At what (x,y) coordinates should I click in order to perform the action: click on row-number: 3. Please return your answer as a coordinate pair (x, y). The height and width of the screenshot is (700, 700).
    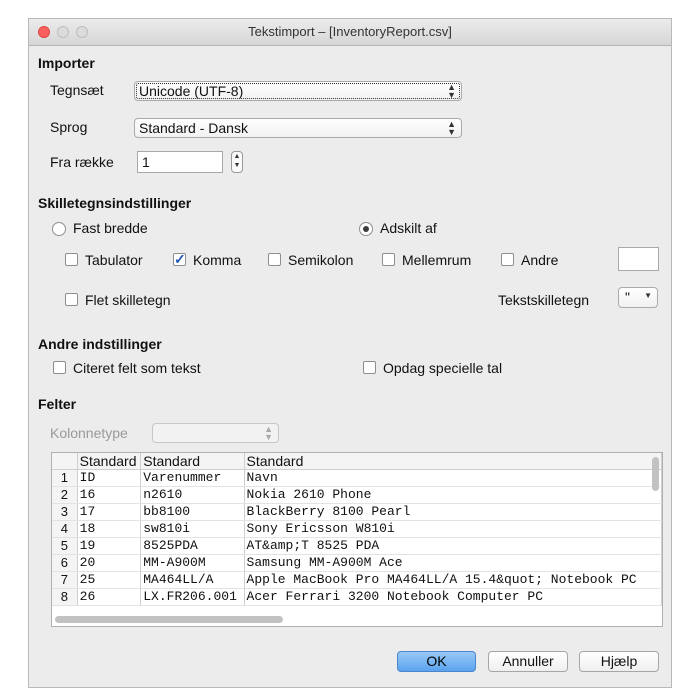
    Looking at the image, I should click on (65, 512).